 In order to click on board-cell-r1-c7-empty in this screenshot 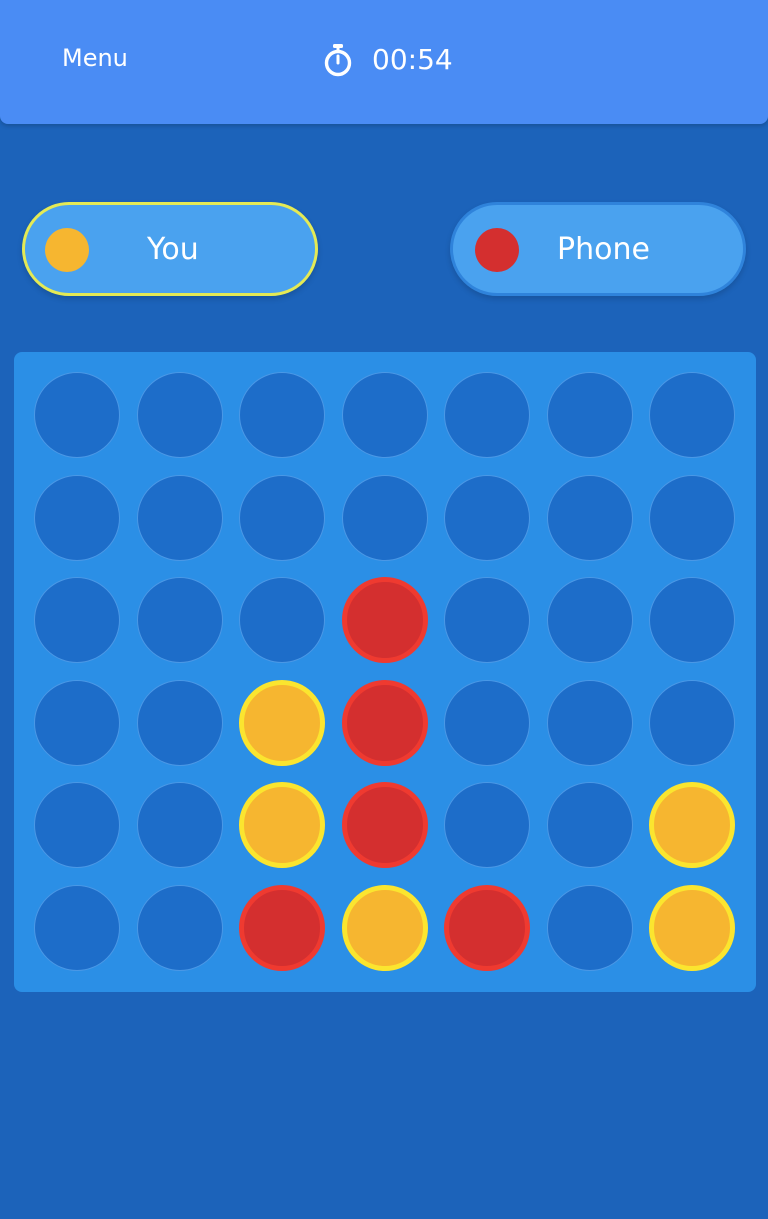, I will do `click(692, 415)`.